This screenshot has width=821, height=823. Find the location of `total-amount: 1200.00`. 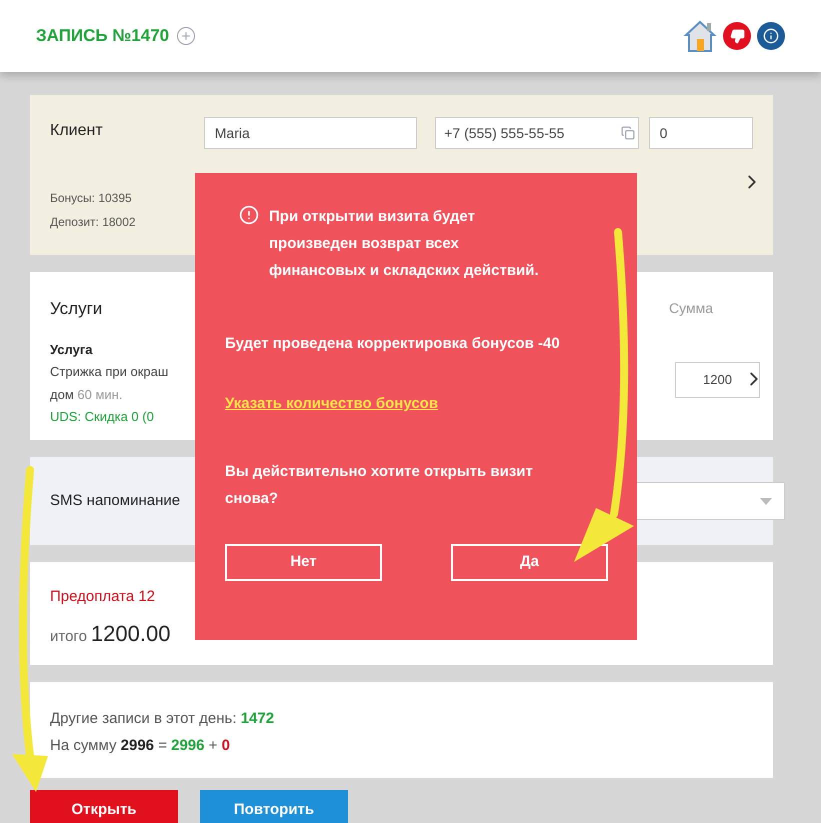

total-amount: 1200.00 is located at coordinates (130, 634).